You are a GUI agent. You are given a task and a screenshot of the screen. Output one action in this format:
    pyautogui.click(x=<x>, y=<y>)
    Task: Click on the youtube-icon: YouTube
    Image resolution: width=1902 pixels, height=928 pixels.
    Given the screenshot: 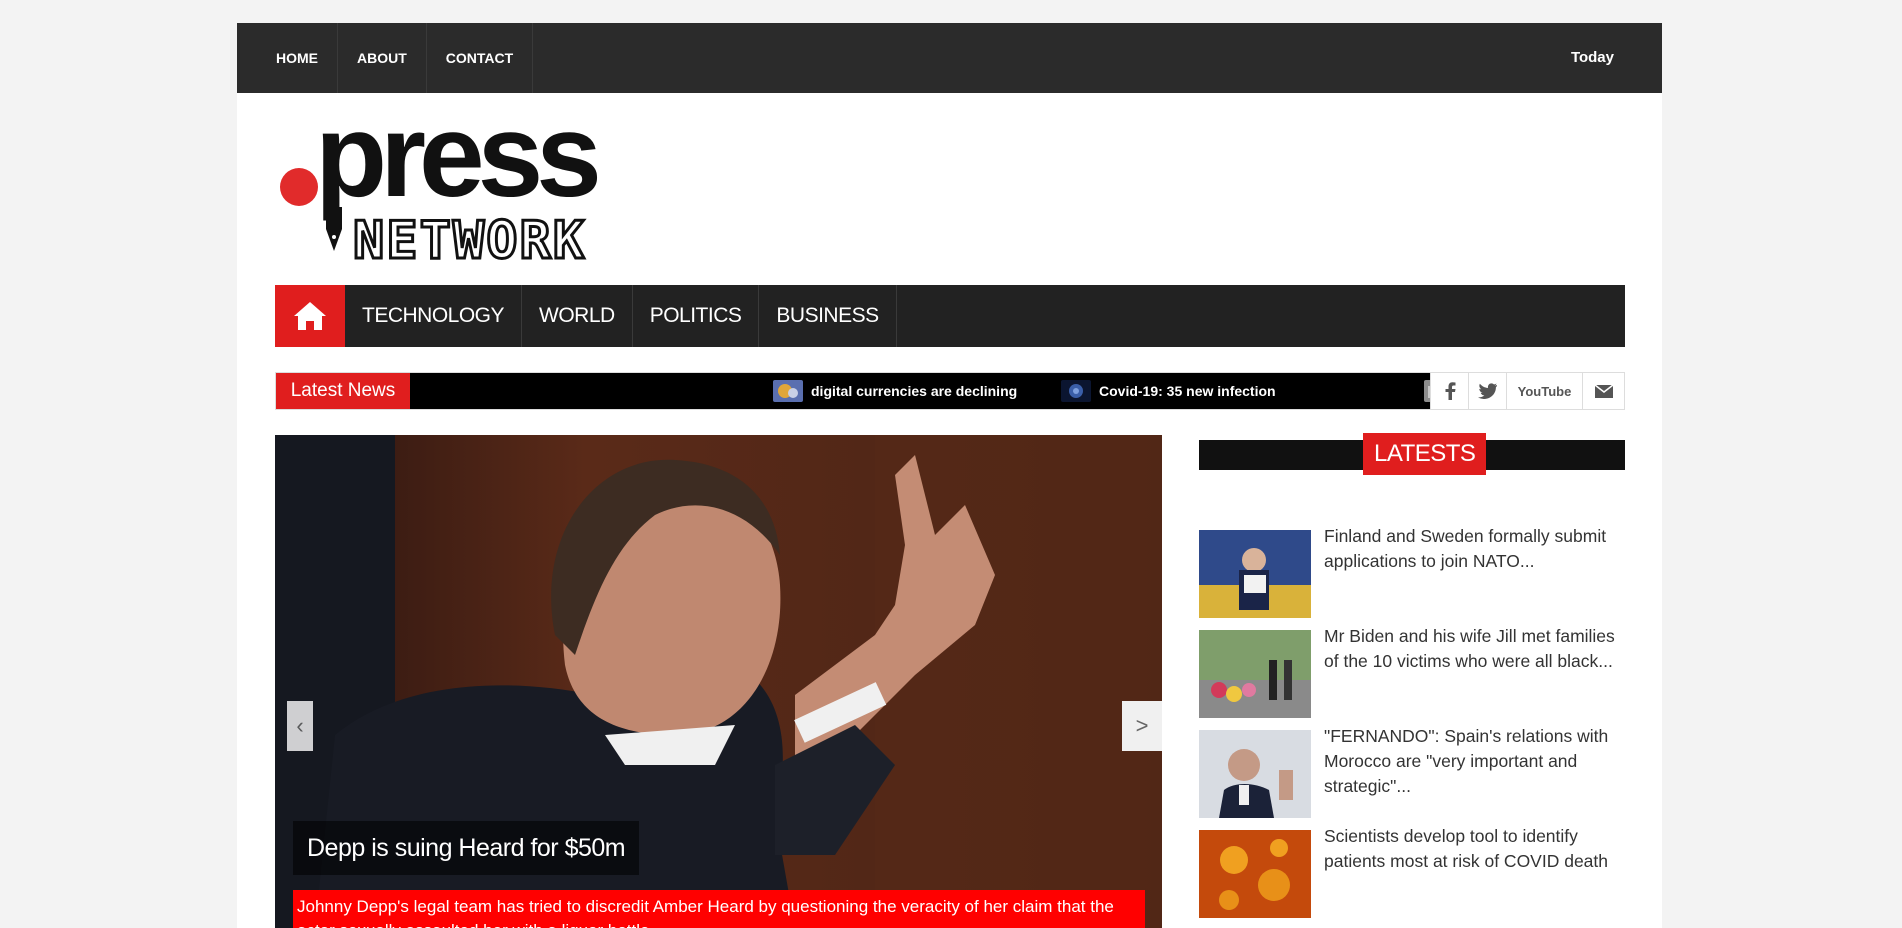 What is the action you would take?
    pyautogui.click(x=1544, y=391)
    